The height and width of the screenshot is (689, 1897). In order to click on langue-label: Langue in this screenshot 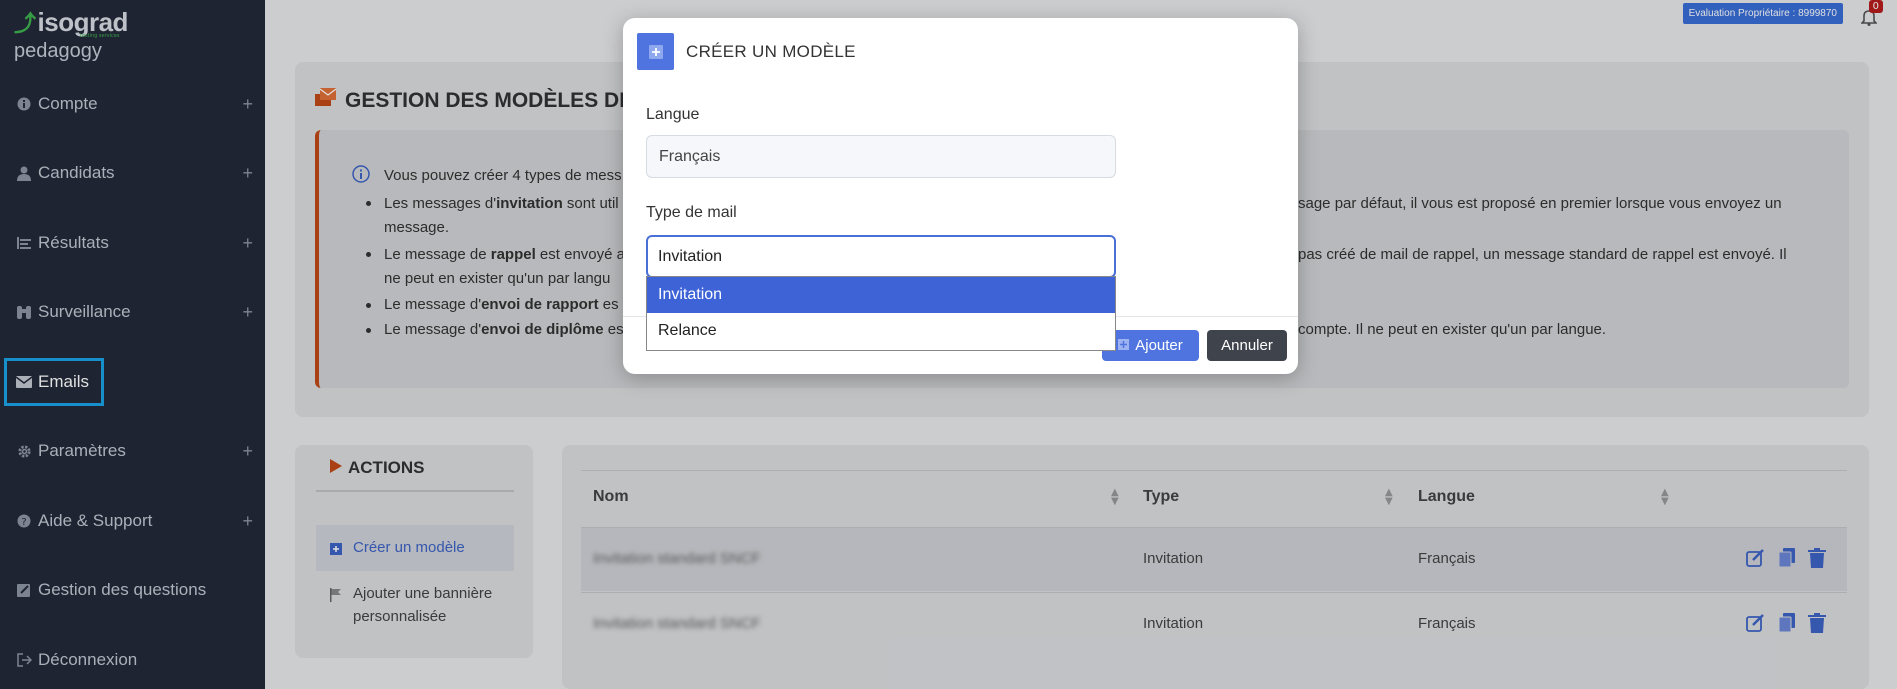, I will do `click(673, 114)`.